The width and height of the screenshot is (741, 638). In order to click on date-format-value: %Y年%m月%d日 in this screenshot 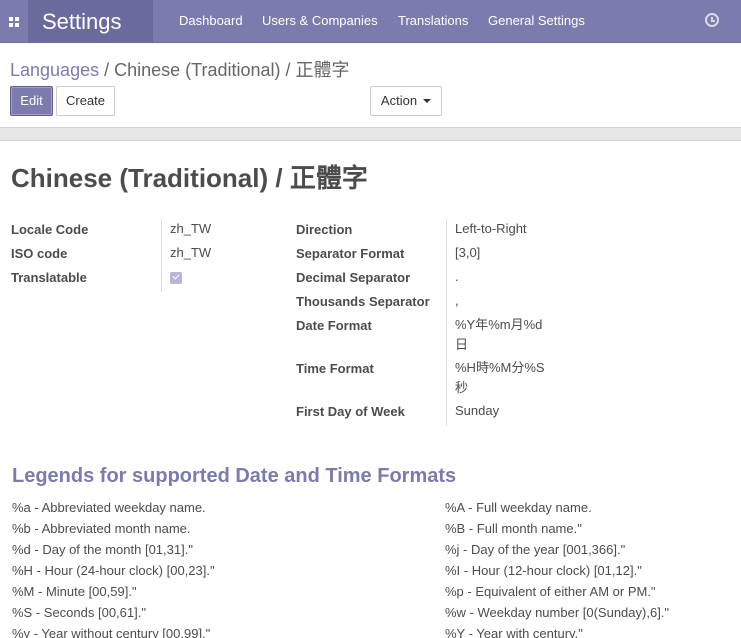, I will do `click(499, 334)`.